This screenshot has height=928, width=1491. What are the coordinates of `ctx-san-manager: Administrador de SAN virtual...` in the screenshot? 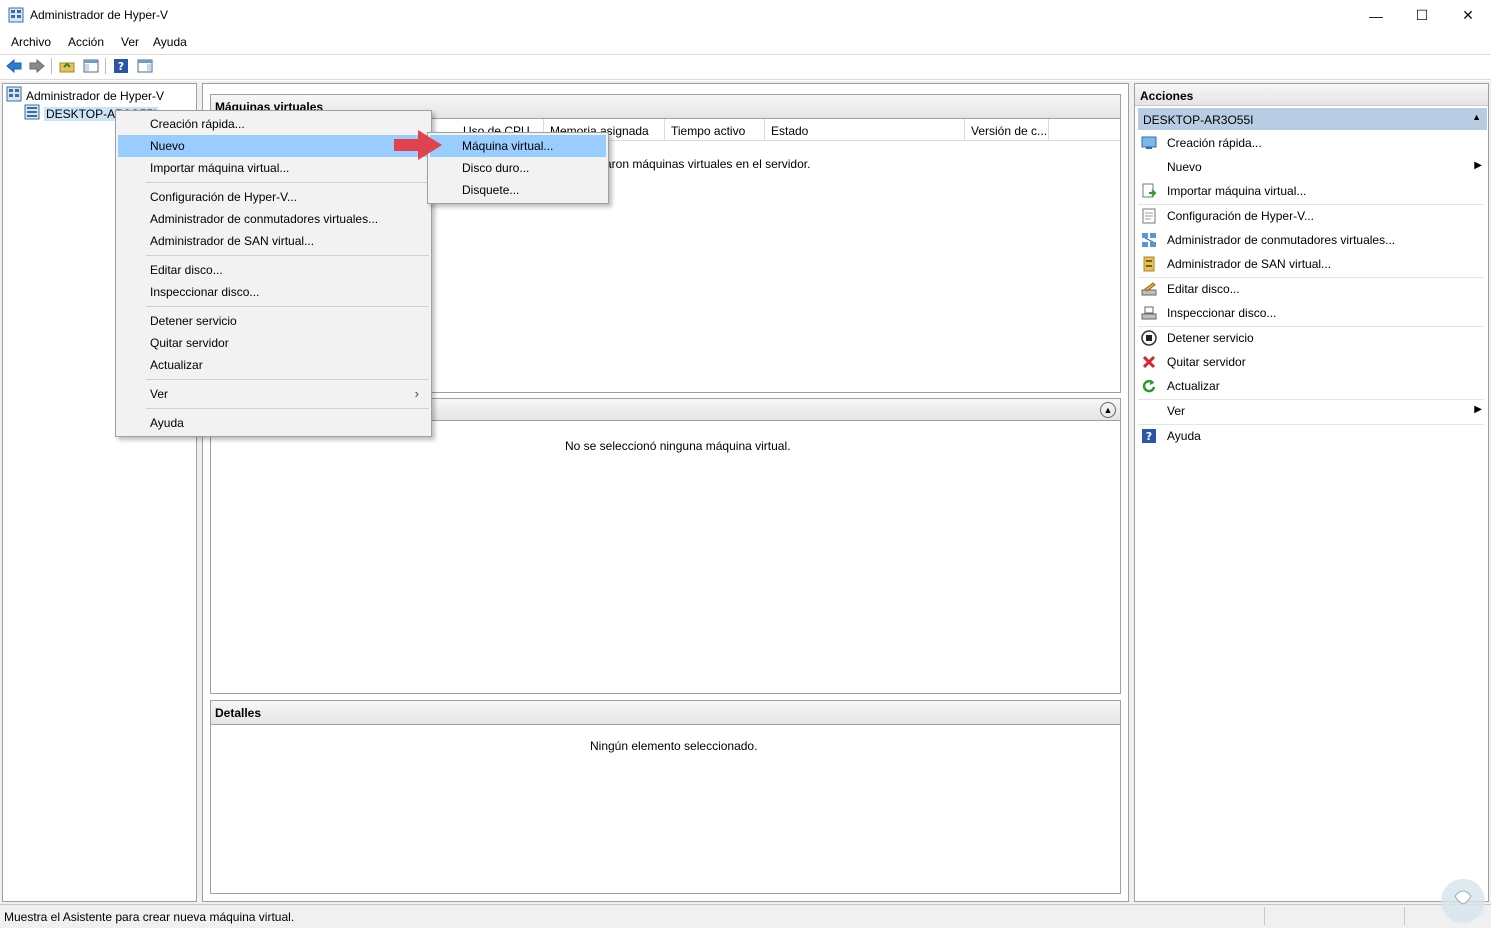 It's located at (273, 241).